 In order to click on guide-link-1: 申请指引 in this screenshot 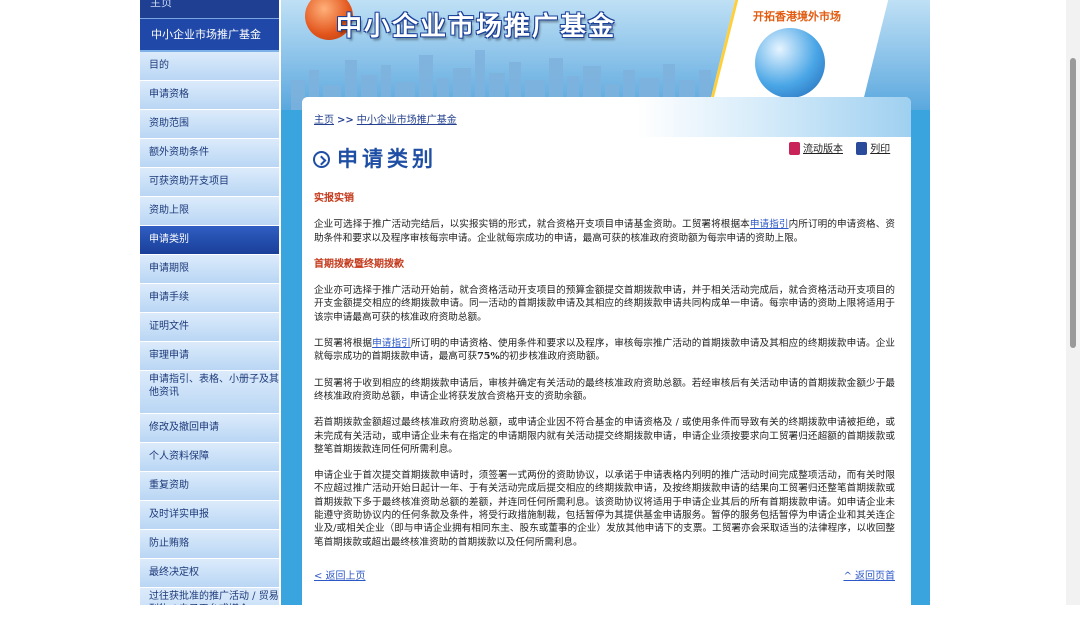, I will do `click(769, 224)`.